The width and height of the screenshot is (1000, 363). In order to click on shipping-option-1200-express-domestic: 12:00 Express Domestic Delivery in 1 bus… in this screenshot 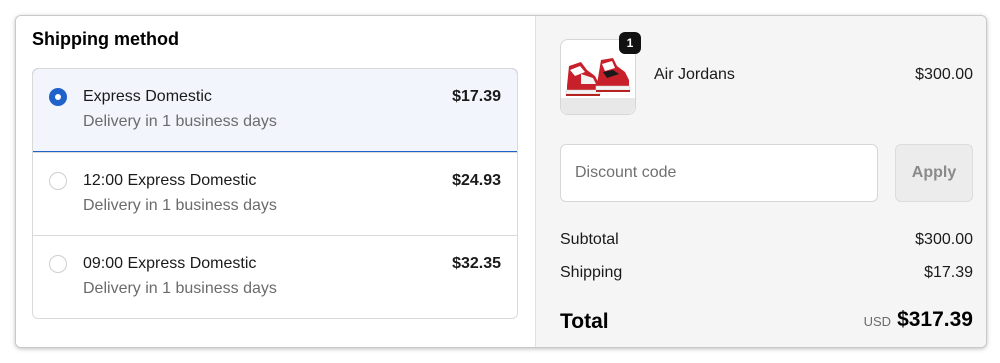, I will do `click(275, 193)`.